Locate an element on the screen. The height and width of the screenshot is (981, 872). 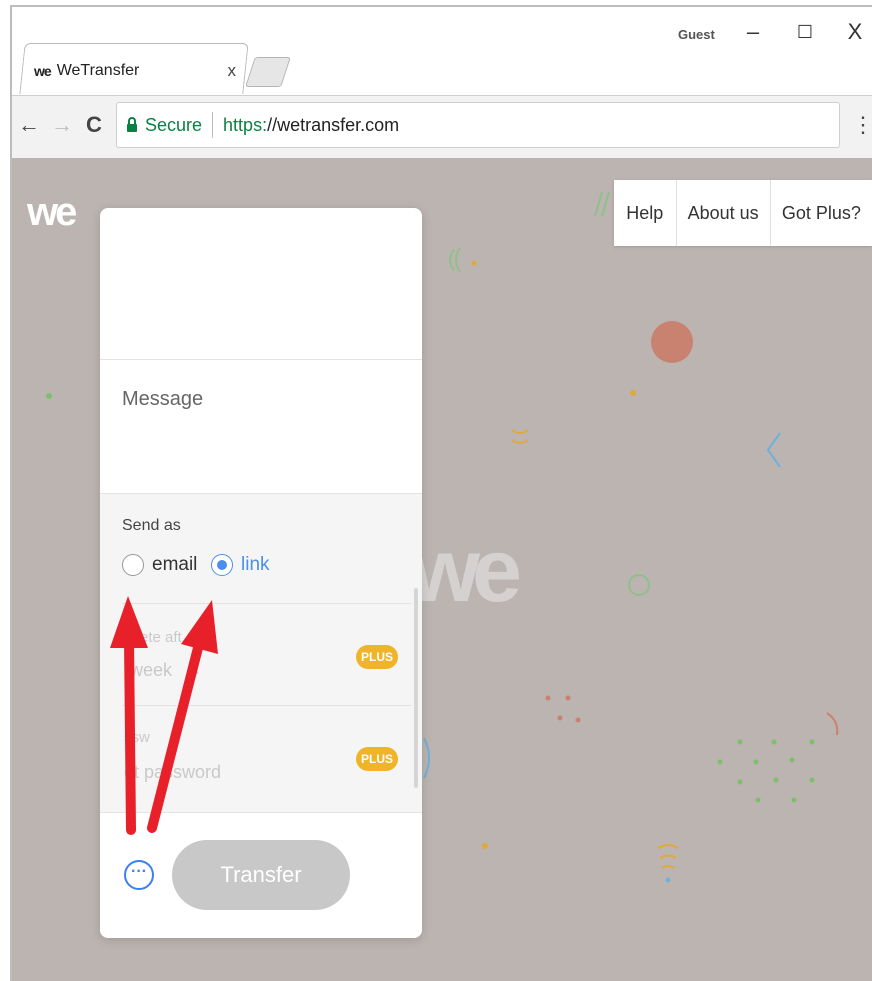
annotation-arrowhead-link is located at coordinates (199, 627).